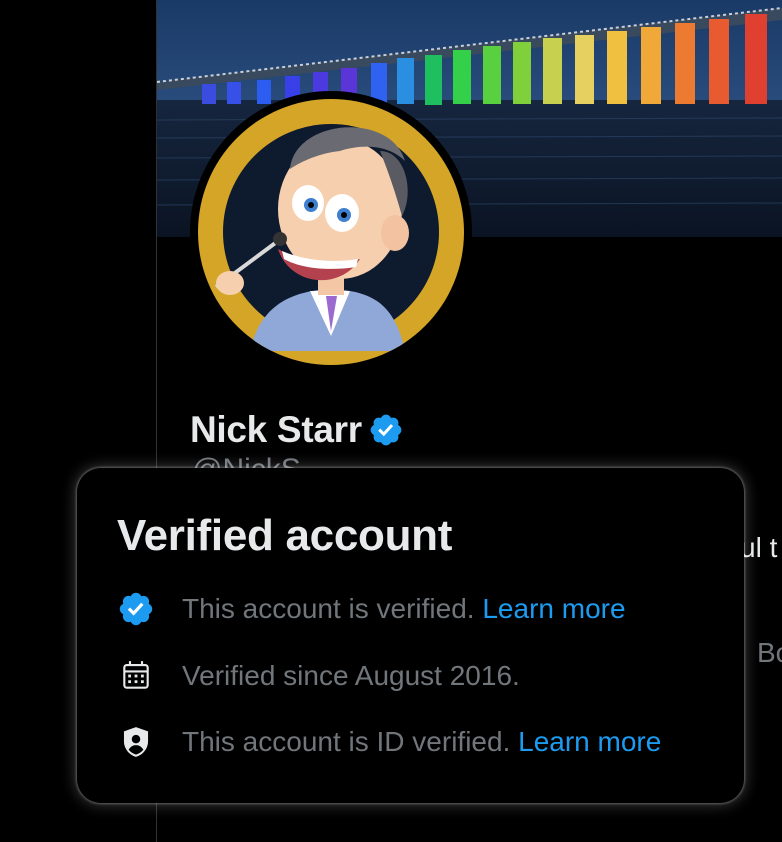  I want to click on popover-row-text: This account is ID verified. Learn more, so click(422, 741).